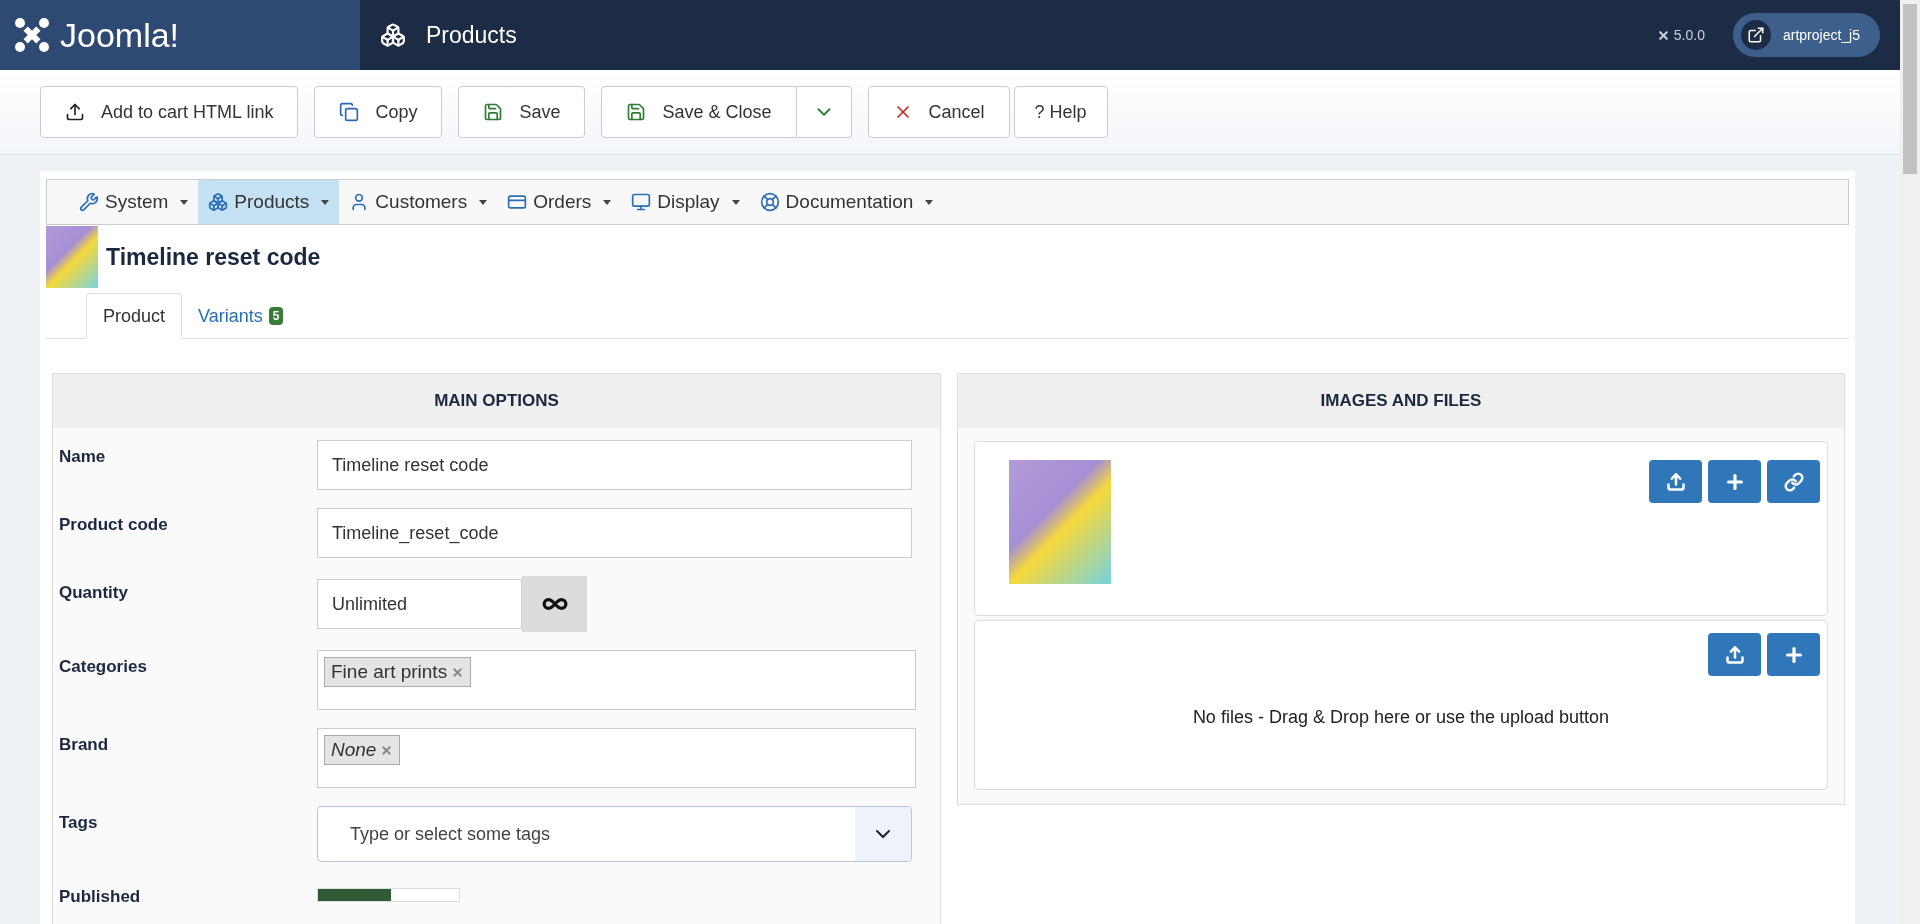 This screenshot has height=924, width=1920. What do you see at coordinates (614, 465) in the screenshot?
I see `text-field: Timeline reset code` at bounding box center [614, 465].